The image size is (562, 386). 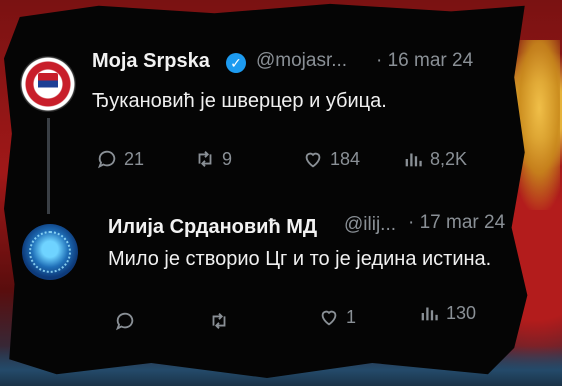 I want to click on avatar-moja-srpska, so click(x=48, y=84).